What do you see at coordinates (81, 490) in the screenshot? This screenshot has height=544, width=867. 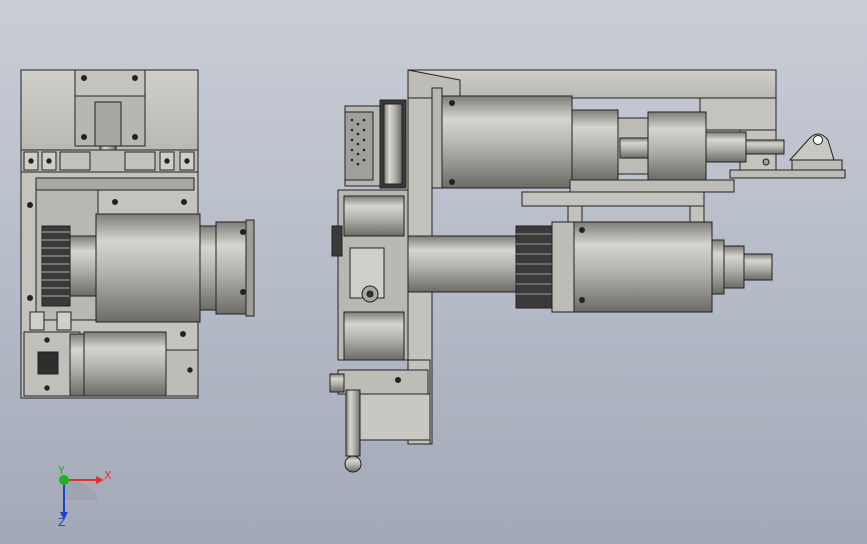 I see `triad-sweep` at bounding box center [81, 490].